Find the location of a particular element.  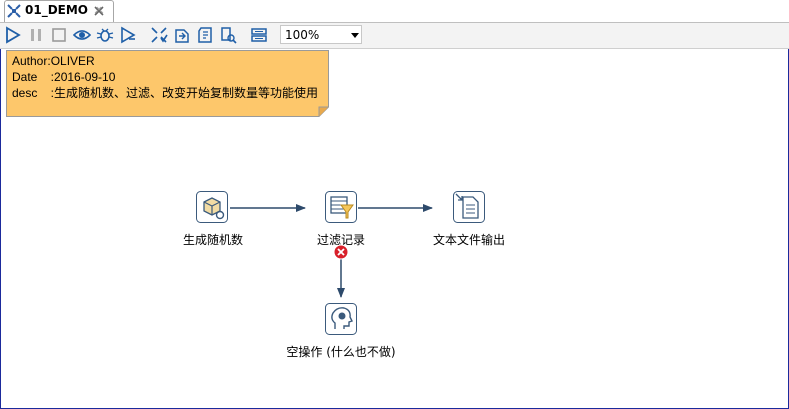

step-text-file-output is located at coordinates (469, 207).